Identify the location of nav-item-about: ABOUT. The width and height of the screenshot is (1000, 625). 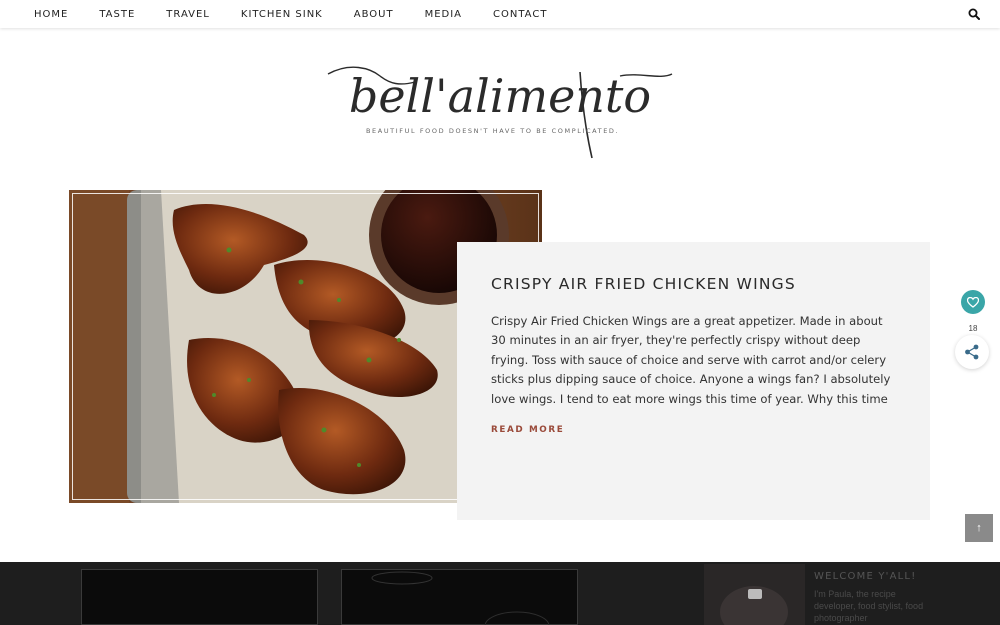
(374, 14).